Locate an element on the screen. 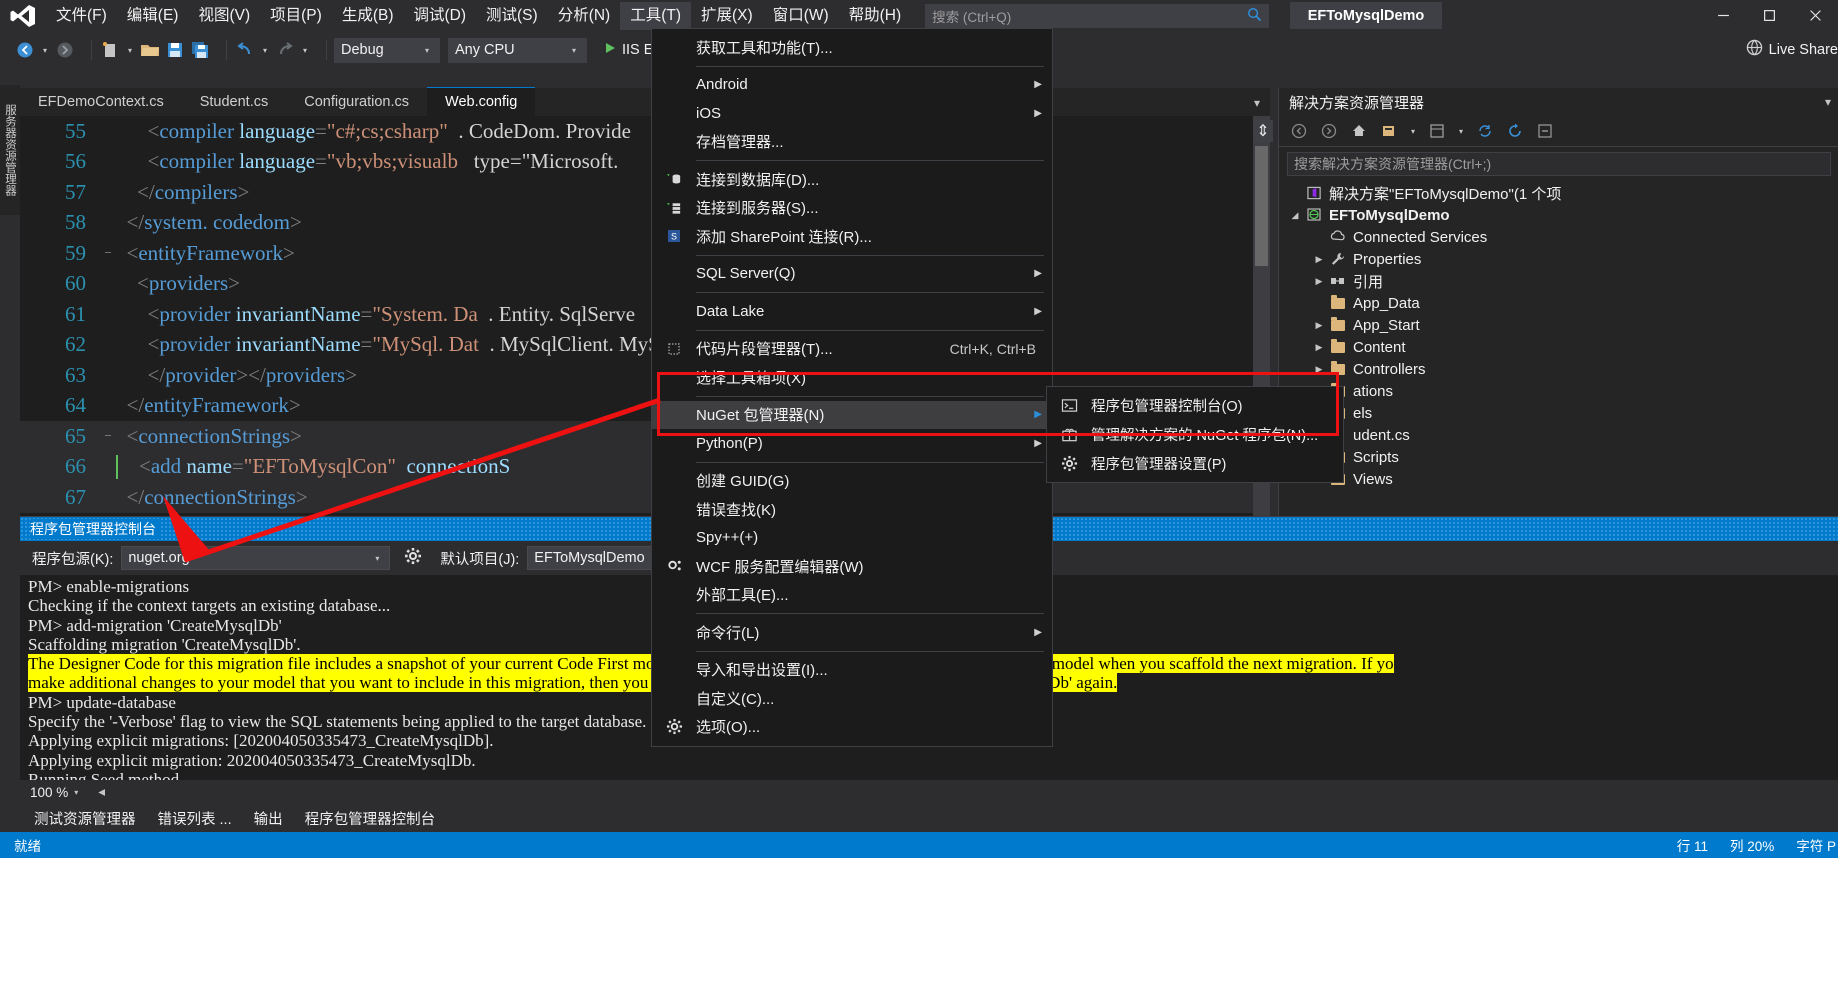  open-folder-icon is located at coordinates (150, 50).